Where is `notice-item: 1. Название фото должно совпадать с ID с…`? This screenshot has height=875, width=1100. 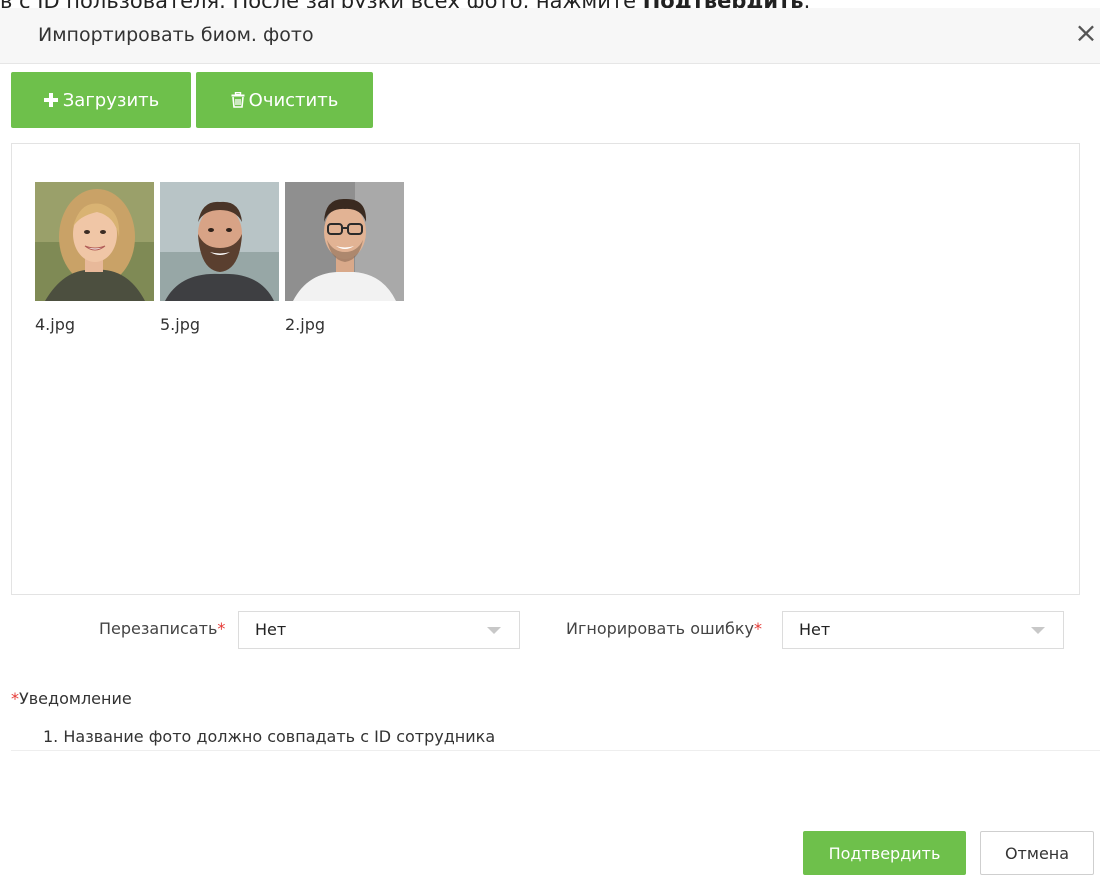 notice-item: 1. Название фото должно совпадать с ID с… is located at coordinates (269, 736).